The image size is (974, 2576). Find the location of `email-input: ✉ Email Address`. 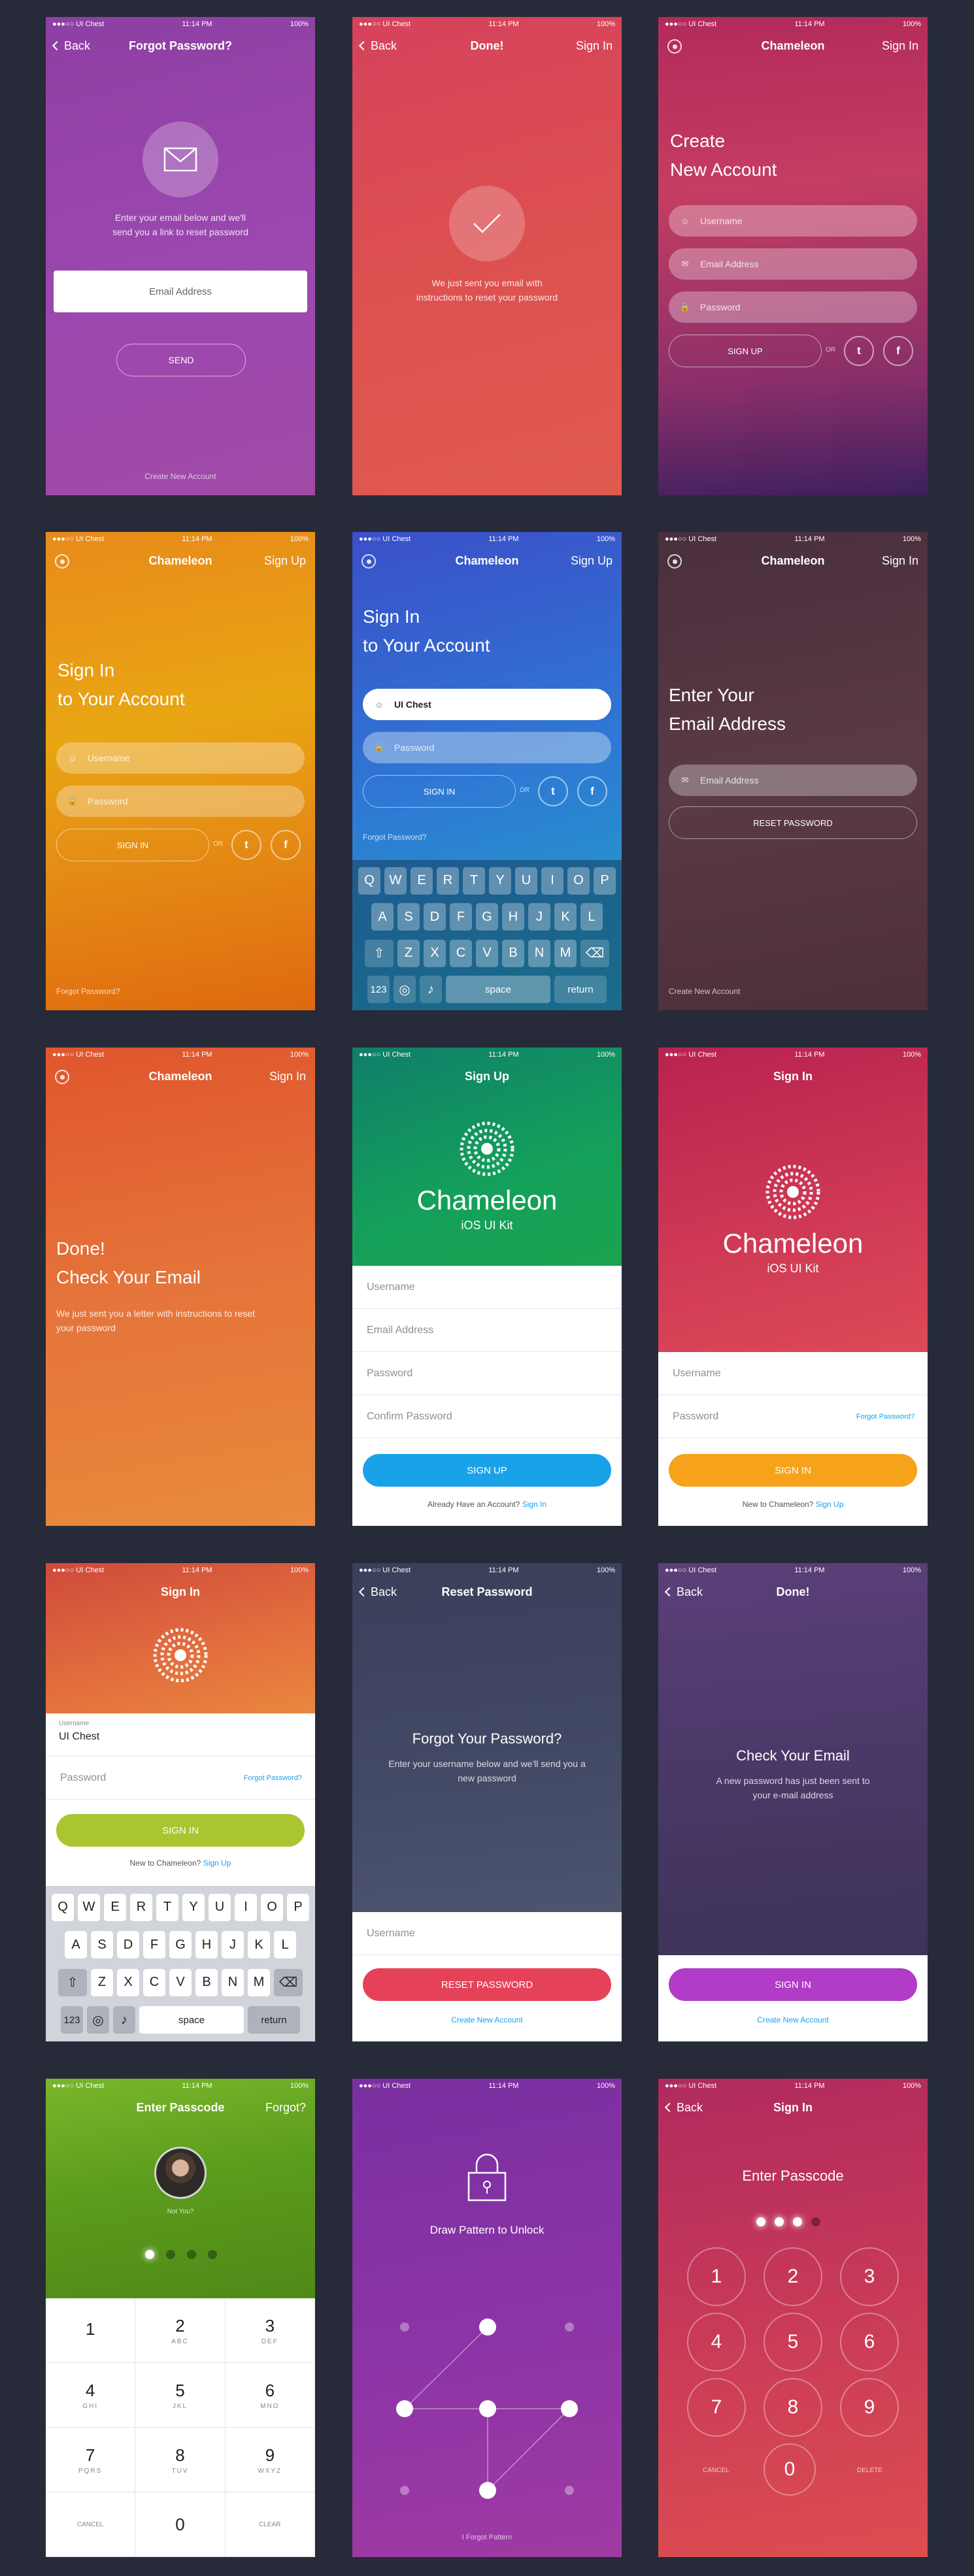

email-input: ✉ Email Address is located at coordinates (793, 264).